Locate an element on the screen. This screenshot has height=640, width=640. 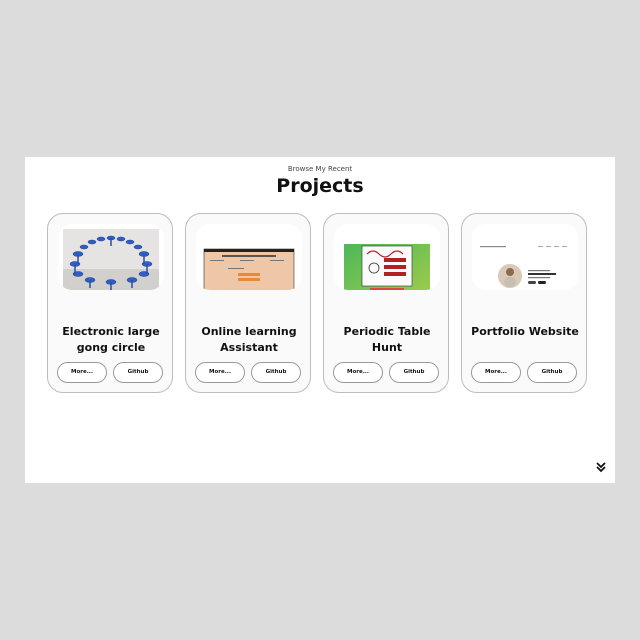
project-thumbnail-portfolio is located at coordinates (525, 257).